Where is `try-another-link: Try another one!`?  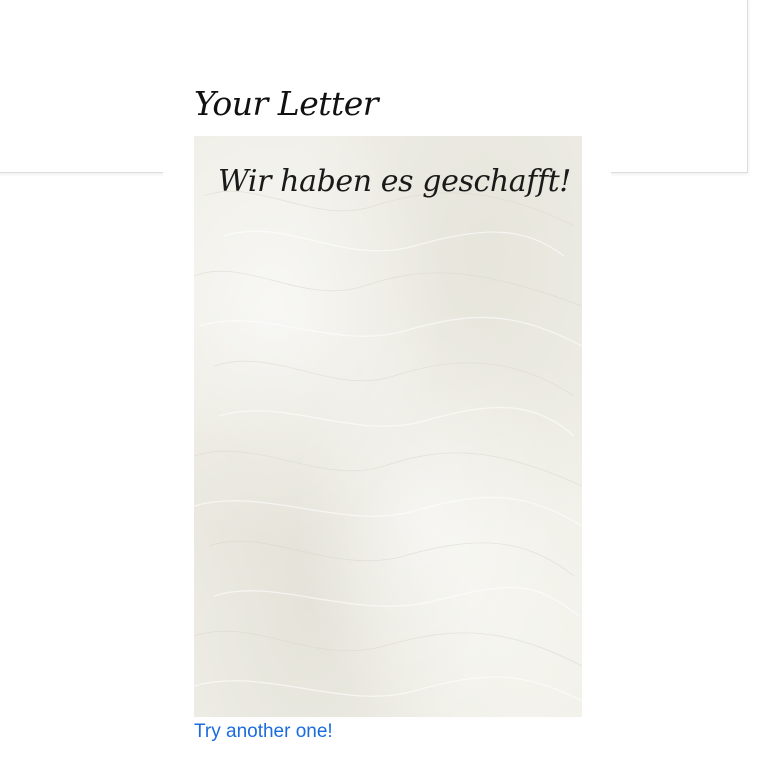
try-another-link: Try another one! is located at coordinates (263, 732).